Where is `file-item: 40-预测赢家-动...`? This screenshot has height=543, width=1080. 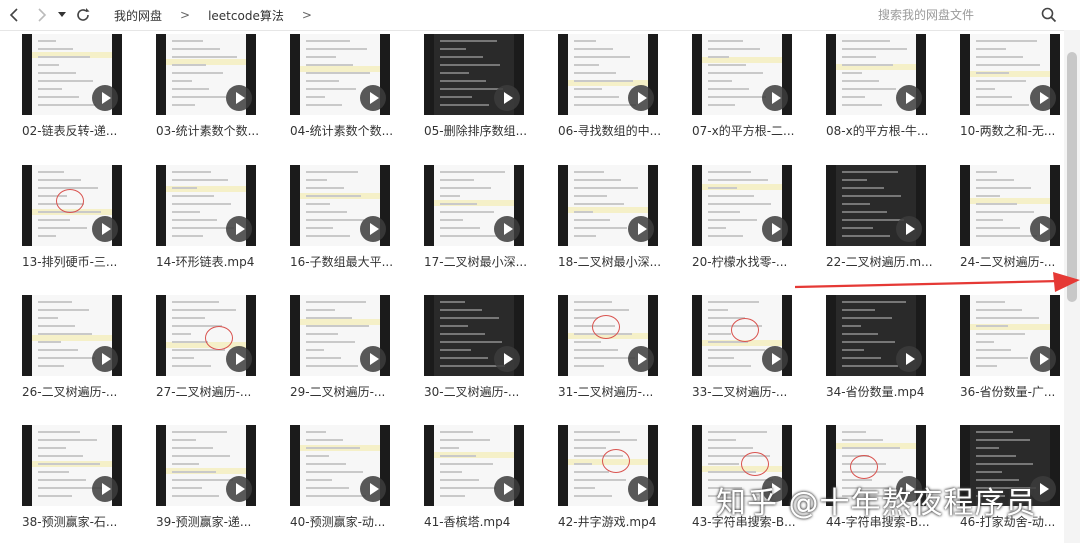 file-item: 40-预测赢家-动... is located at coordinates (346, 480).